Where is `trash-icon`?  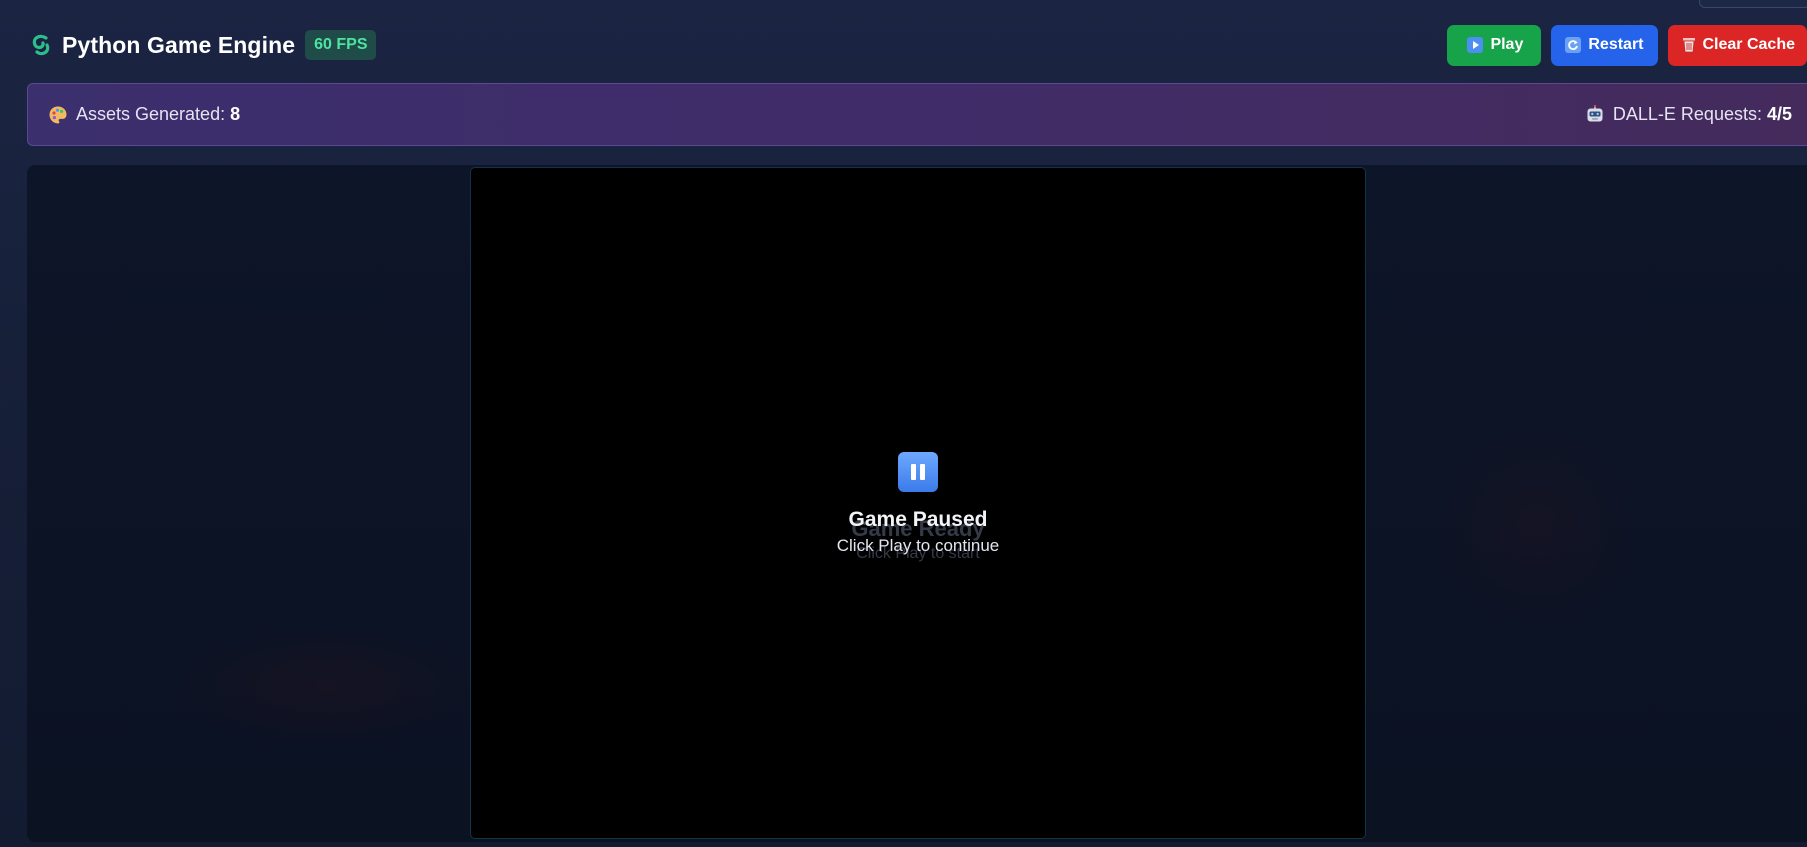
trash-icon is located at coordinates (1689, 45).